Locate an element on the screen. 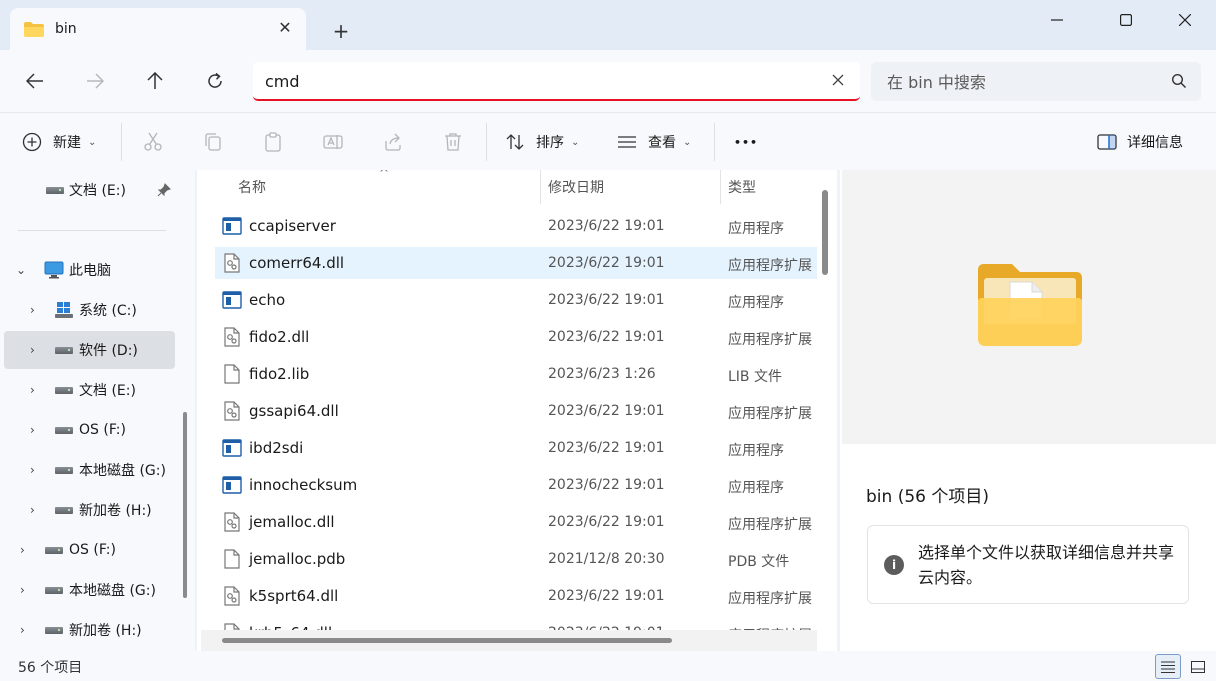 This screenshot has width=1216, height=681. tab-close-icon: ✕ is located at coordinates (285, 28).